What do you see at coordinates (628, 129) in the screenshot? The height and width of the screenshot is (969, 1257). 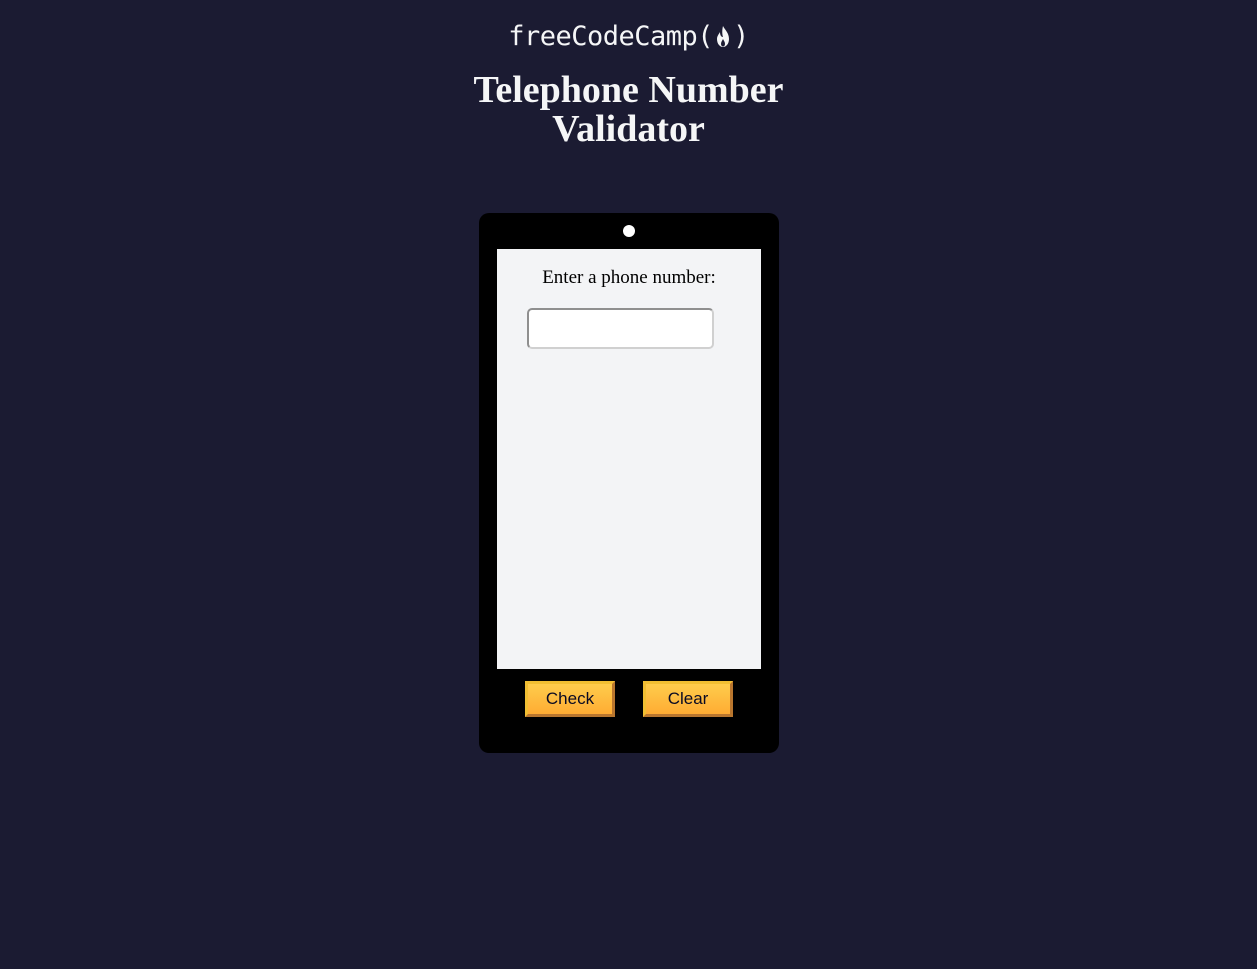 I see `page-title-line-2: Validator` at bounding box center [628, 129].